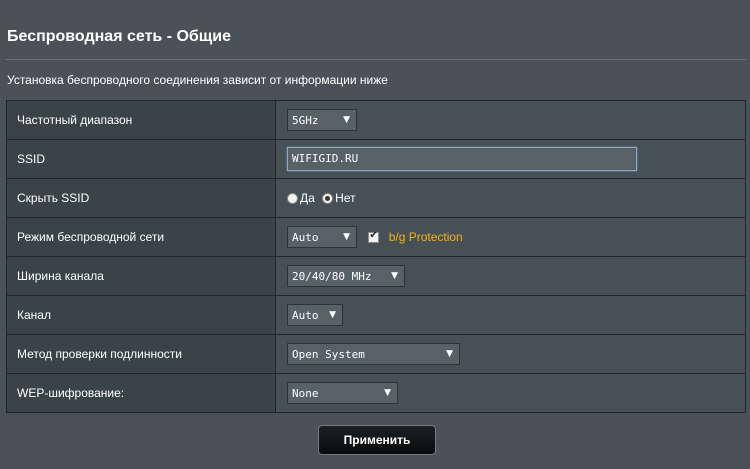 The height and width of the screenshot is (469, 750). What do you see at coordinates (342, 393) in the screenshot?
I see `wep-select: None ▼` at bounding box center [342, 393].